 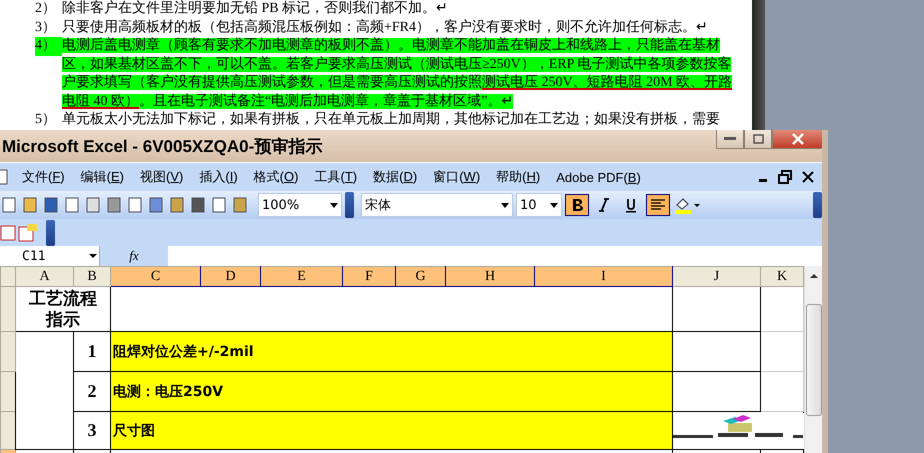 What do you see at coordinates (43, 177) in the screenshot?
I see `menu-item: 文件(F)` at bounding box center [43, 177].